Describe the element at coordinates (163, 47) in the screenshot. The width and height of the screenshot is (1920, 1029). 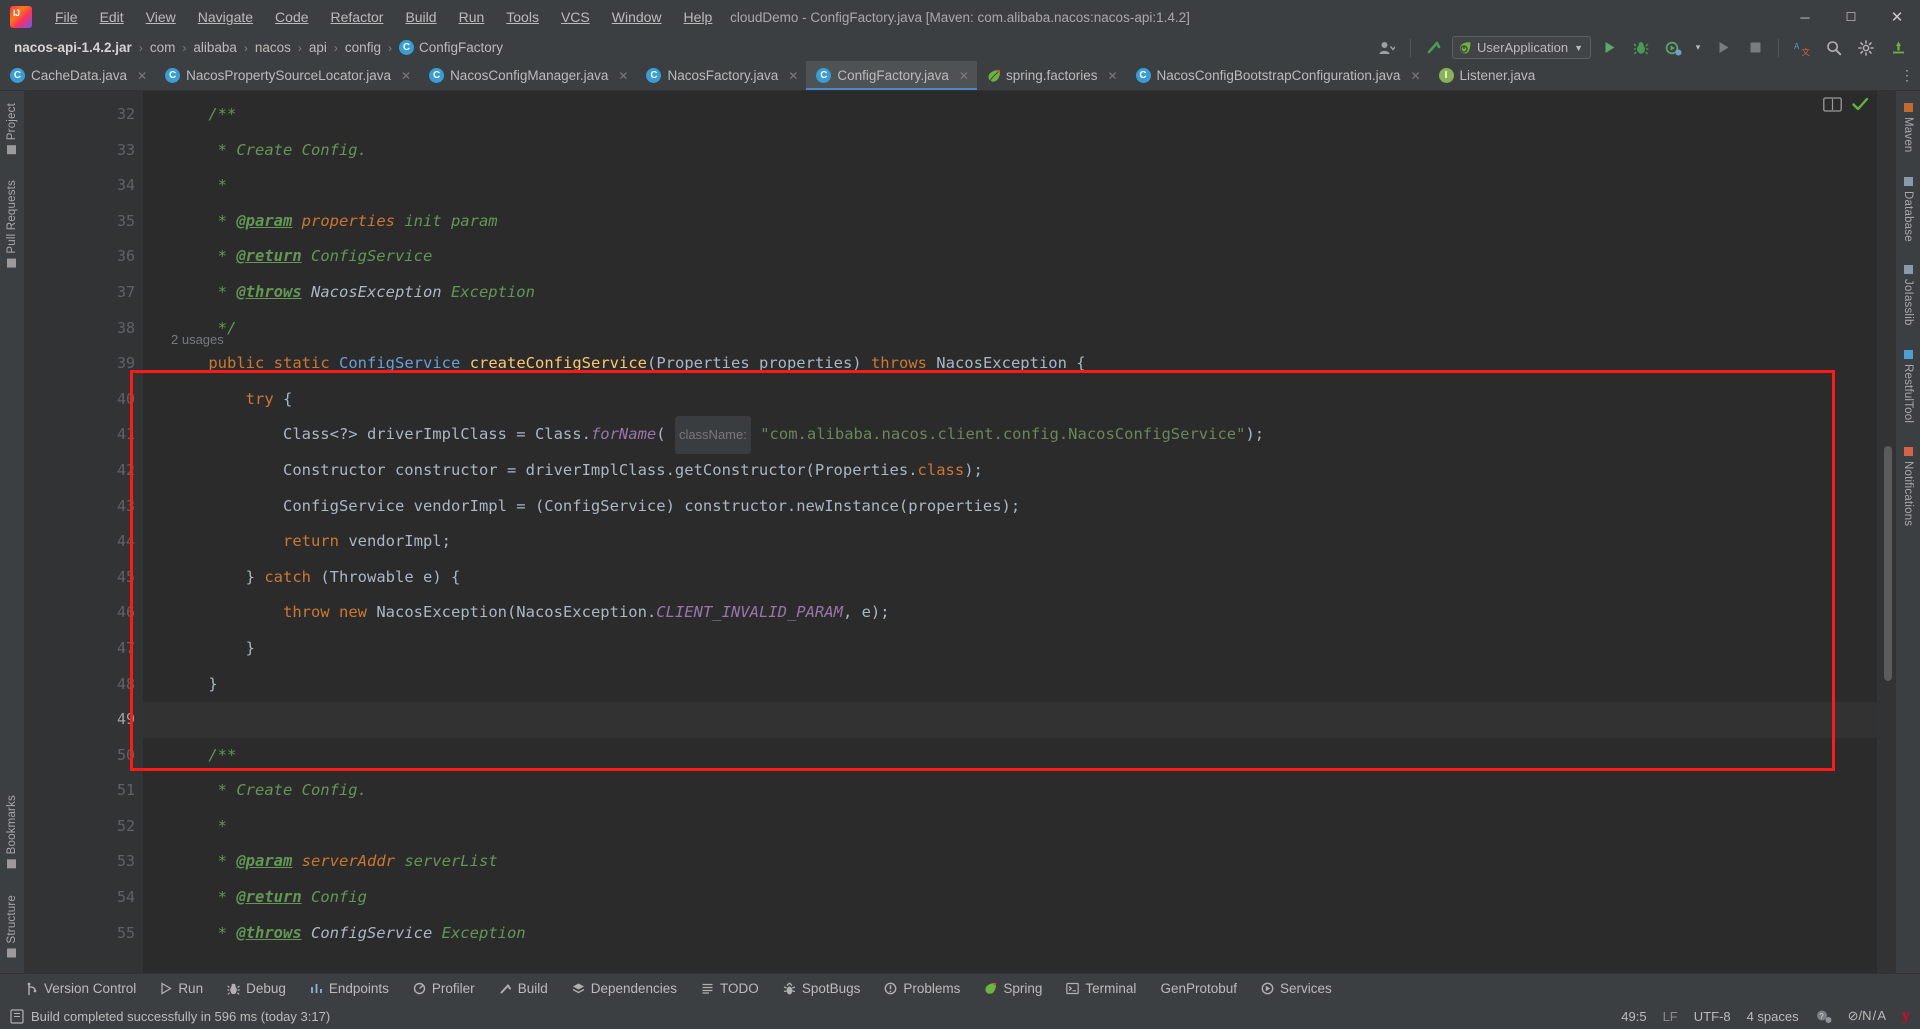
I see `breadcrumb-com: com` at that location.